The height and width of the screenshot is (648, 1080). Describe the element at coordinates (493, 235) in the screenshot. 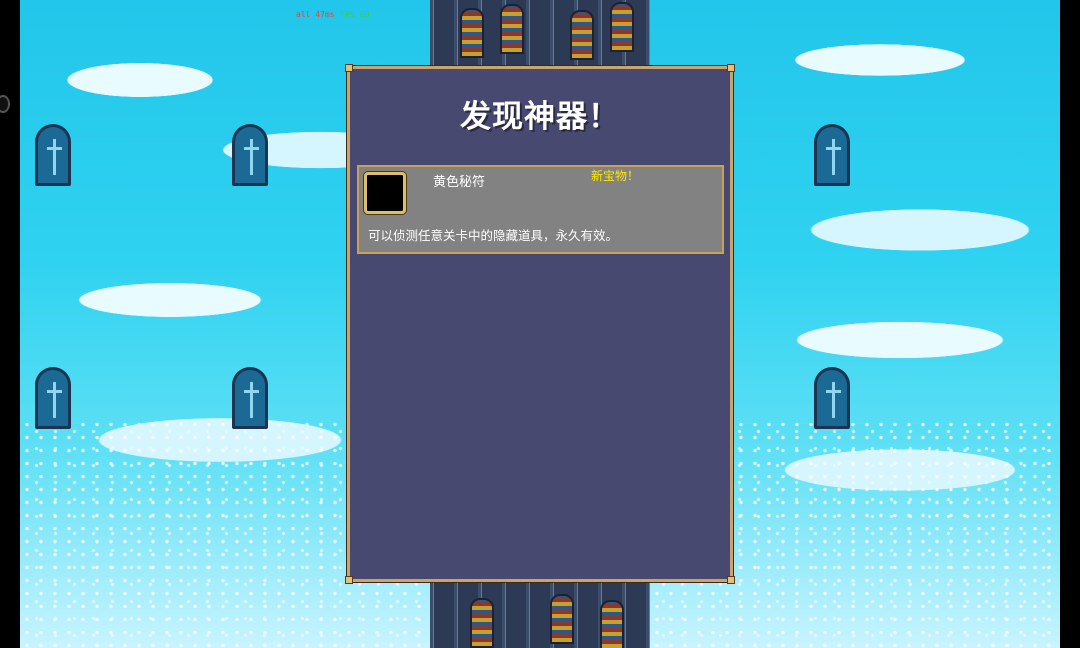

I see `item-description: 可以侦测任意关卡中的隐藏道具，永久有效。` at that location.